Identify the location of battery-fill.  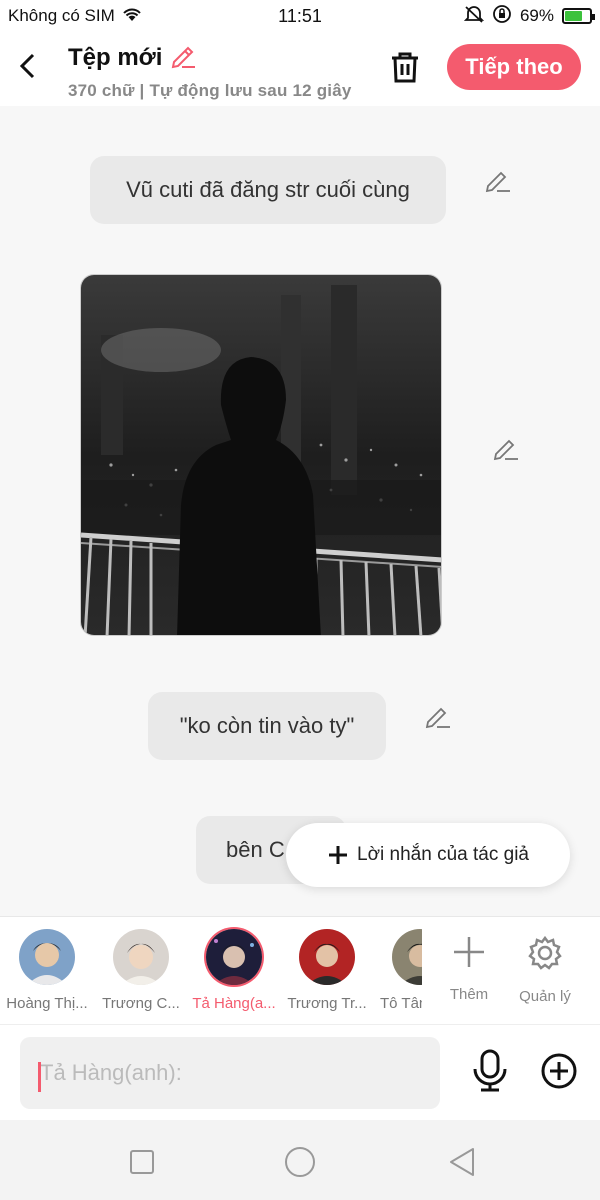
(573, 16).